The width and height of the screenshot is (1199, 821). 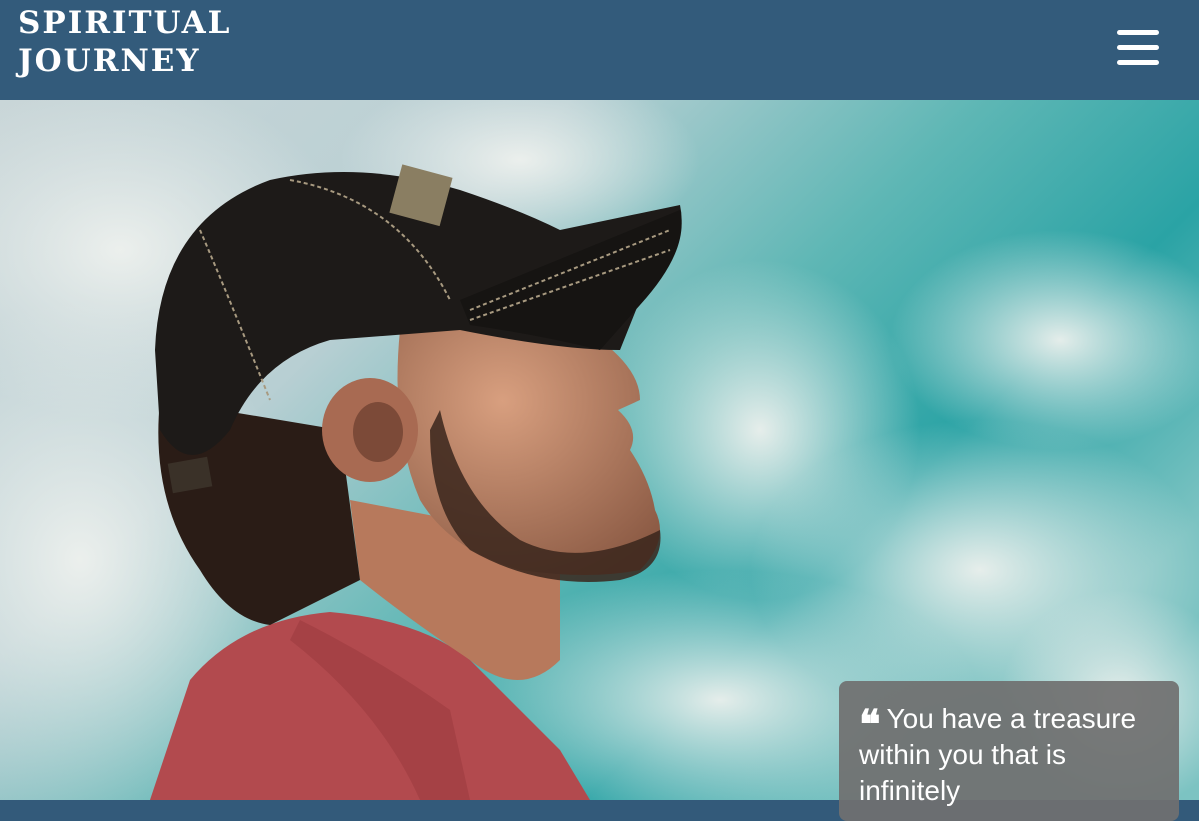 What do you see at coordinates (1138, 62) in the screenshot?
I see `menu-bar-bottom` at bounding box center [1138, 62].